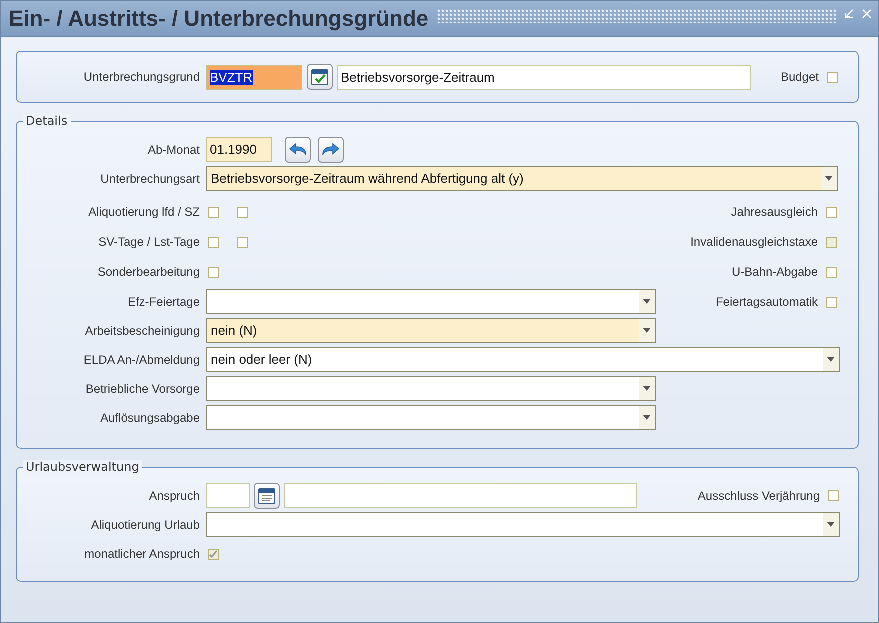 The height and width of the screenshot is (623, 879). What do you see at coordinates (149, 242) in the screenshot?
I see `checkbox-label: SV-Tage / Lst-Tage` at bounding box center [149, 242].